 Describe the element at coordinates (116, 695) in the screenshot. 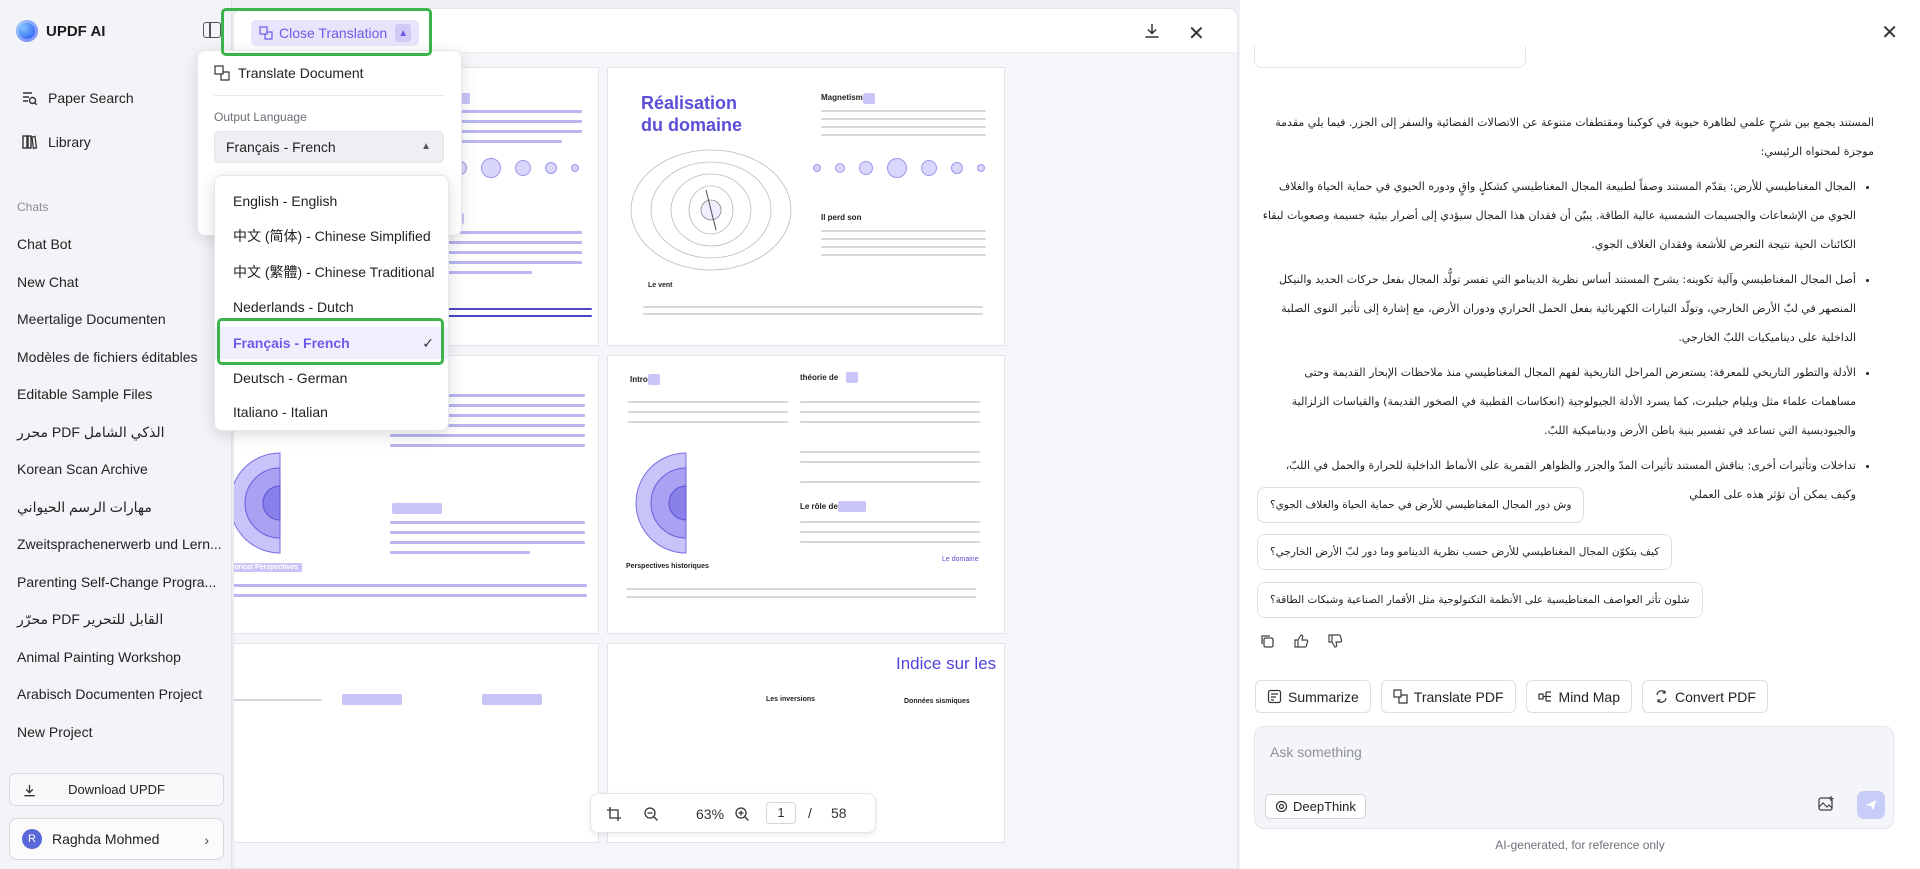

I see `chat-item: Arabisch Documenten Project` at that location.